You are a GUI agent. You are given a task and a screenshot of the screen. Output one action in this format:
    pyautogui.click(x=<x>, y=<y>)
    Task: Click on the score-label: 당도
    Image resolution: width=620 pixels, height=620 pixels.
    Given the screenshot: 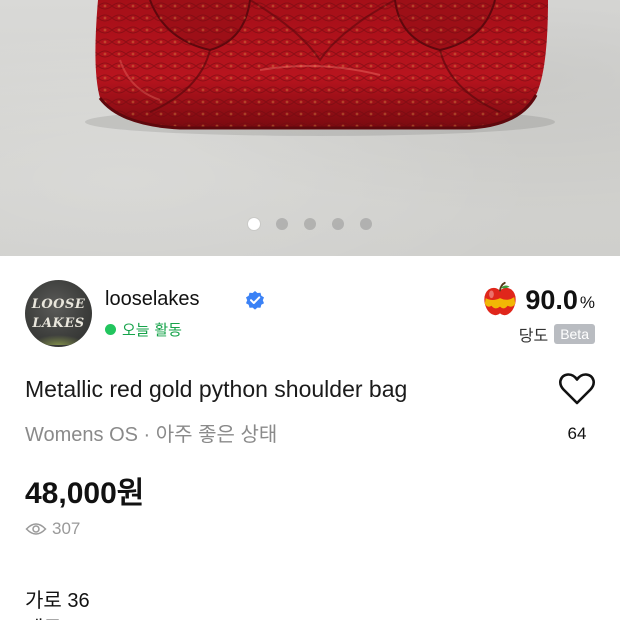 What is the action you would take?
    pyautogui.click(x=533, y=335)
    